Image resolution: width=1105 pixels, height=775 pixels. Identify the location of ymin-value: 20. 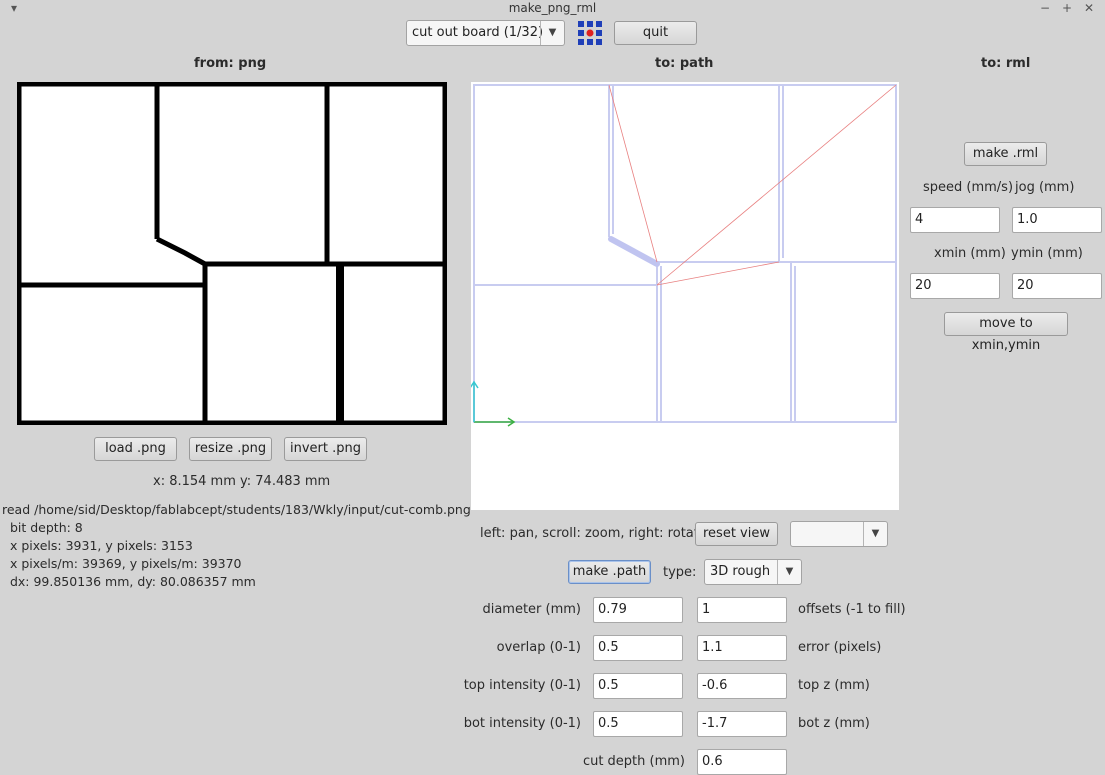
(1025, 285).